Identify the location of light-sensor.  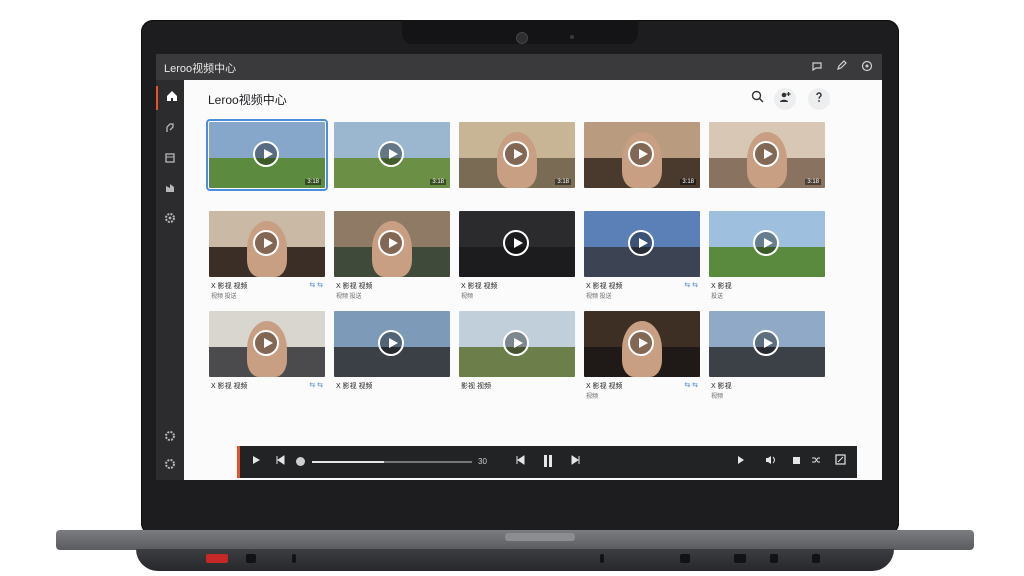
(572, 37).